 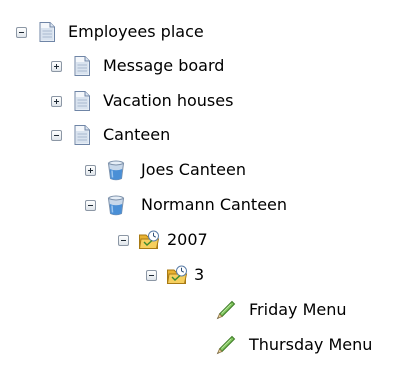 I want to click on tree-node-vacation-houses: Vacation houses, so click(x=142, y=101).